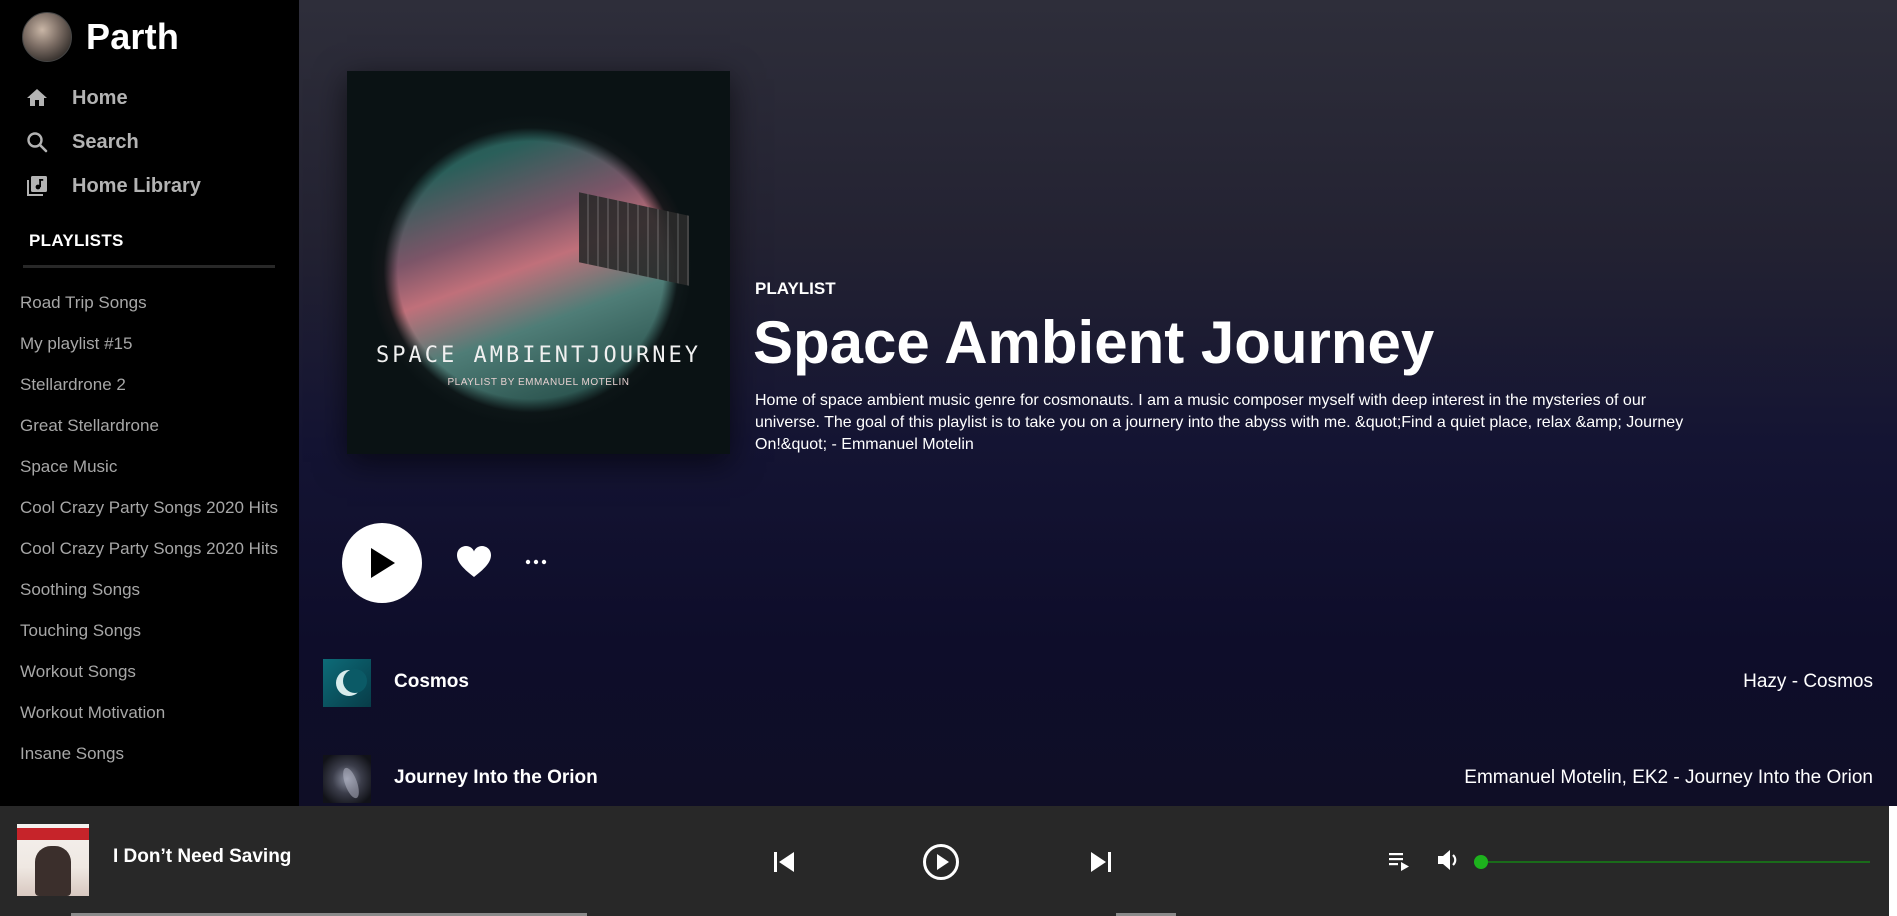 The image size is (1897, 916). Describe the element at coordinates (151, 344) in the screenshot. I see `sidebar-playlist-item: My playlist #15` at that location.